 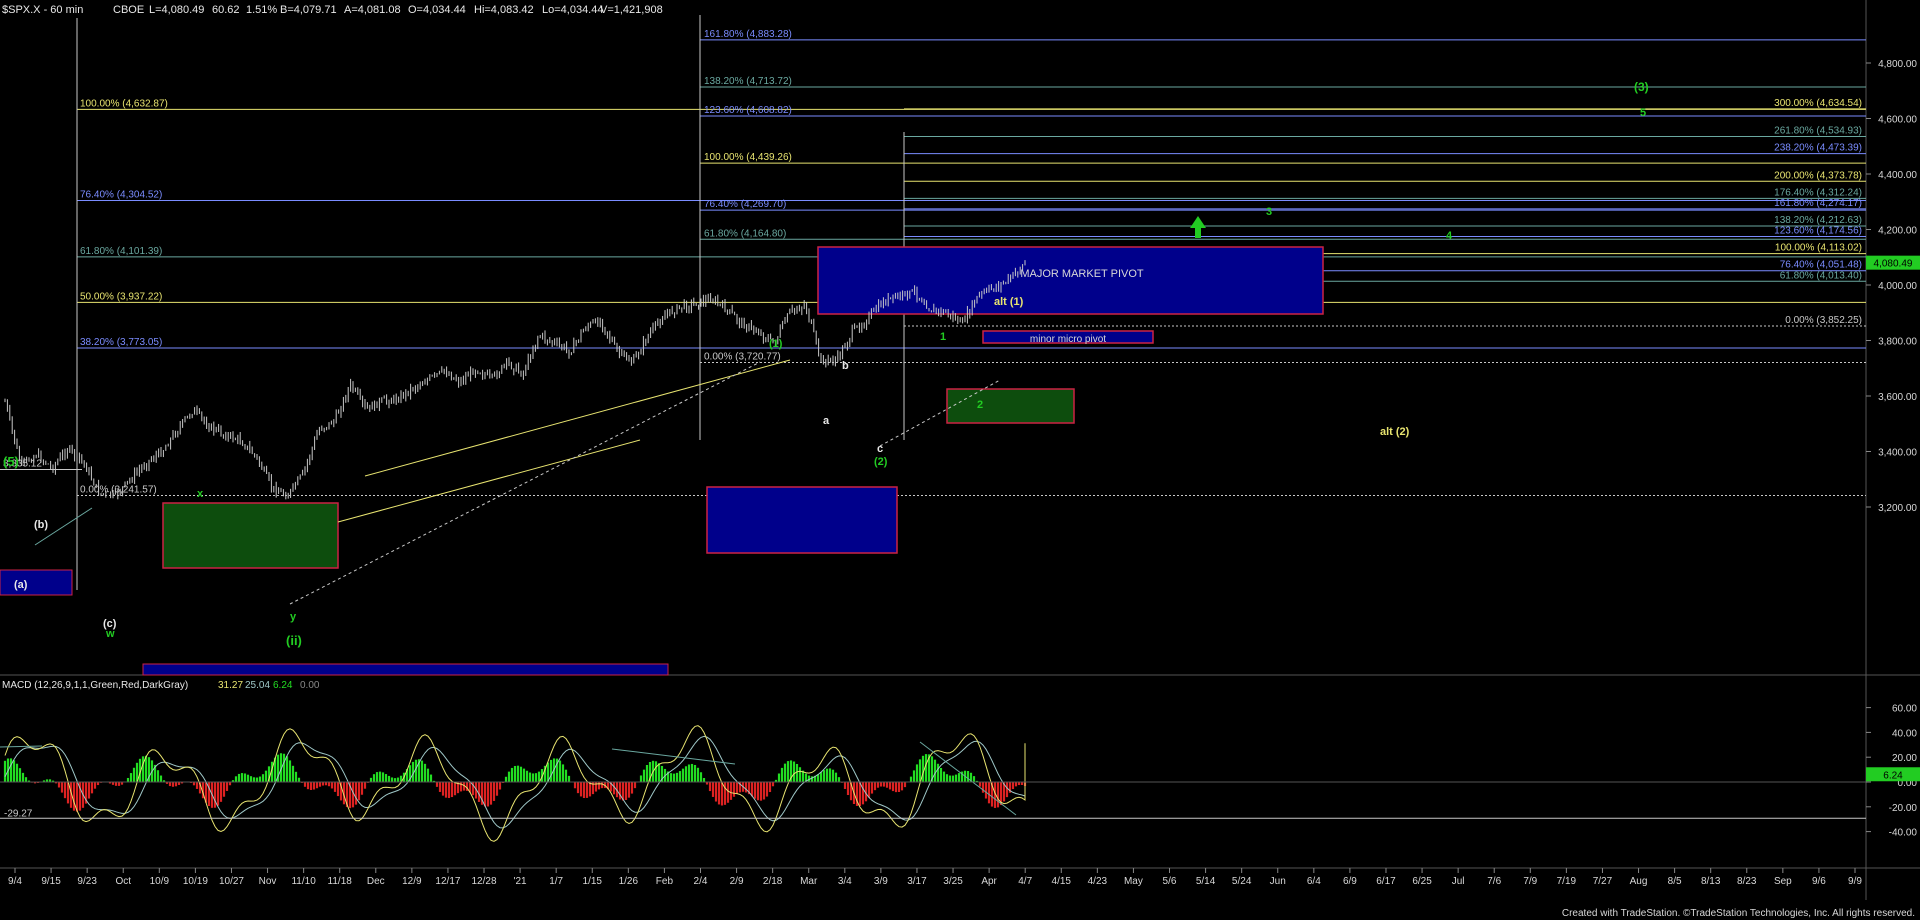 What do you see at coordinates (1897, 120) in the screenshot?
I see `price-tick-label-1: 4,600.00` at bounding box center [1897, 120].